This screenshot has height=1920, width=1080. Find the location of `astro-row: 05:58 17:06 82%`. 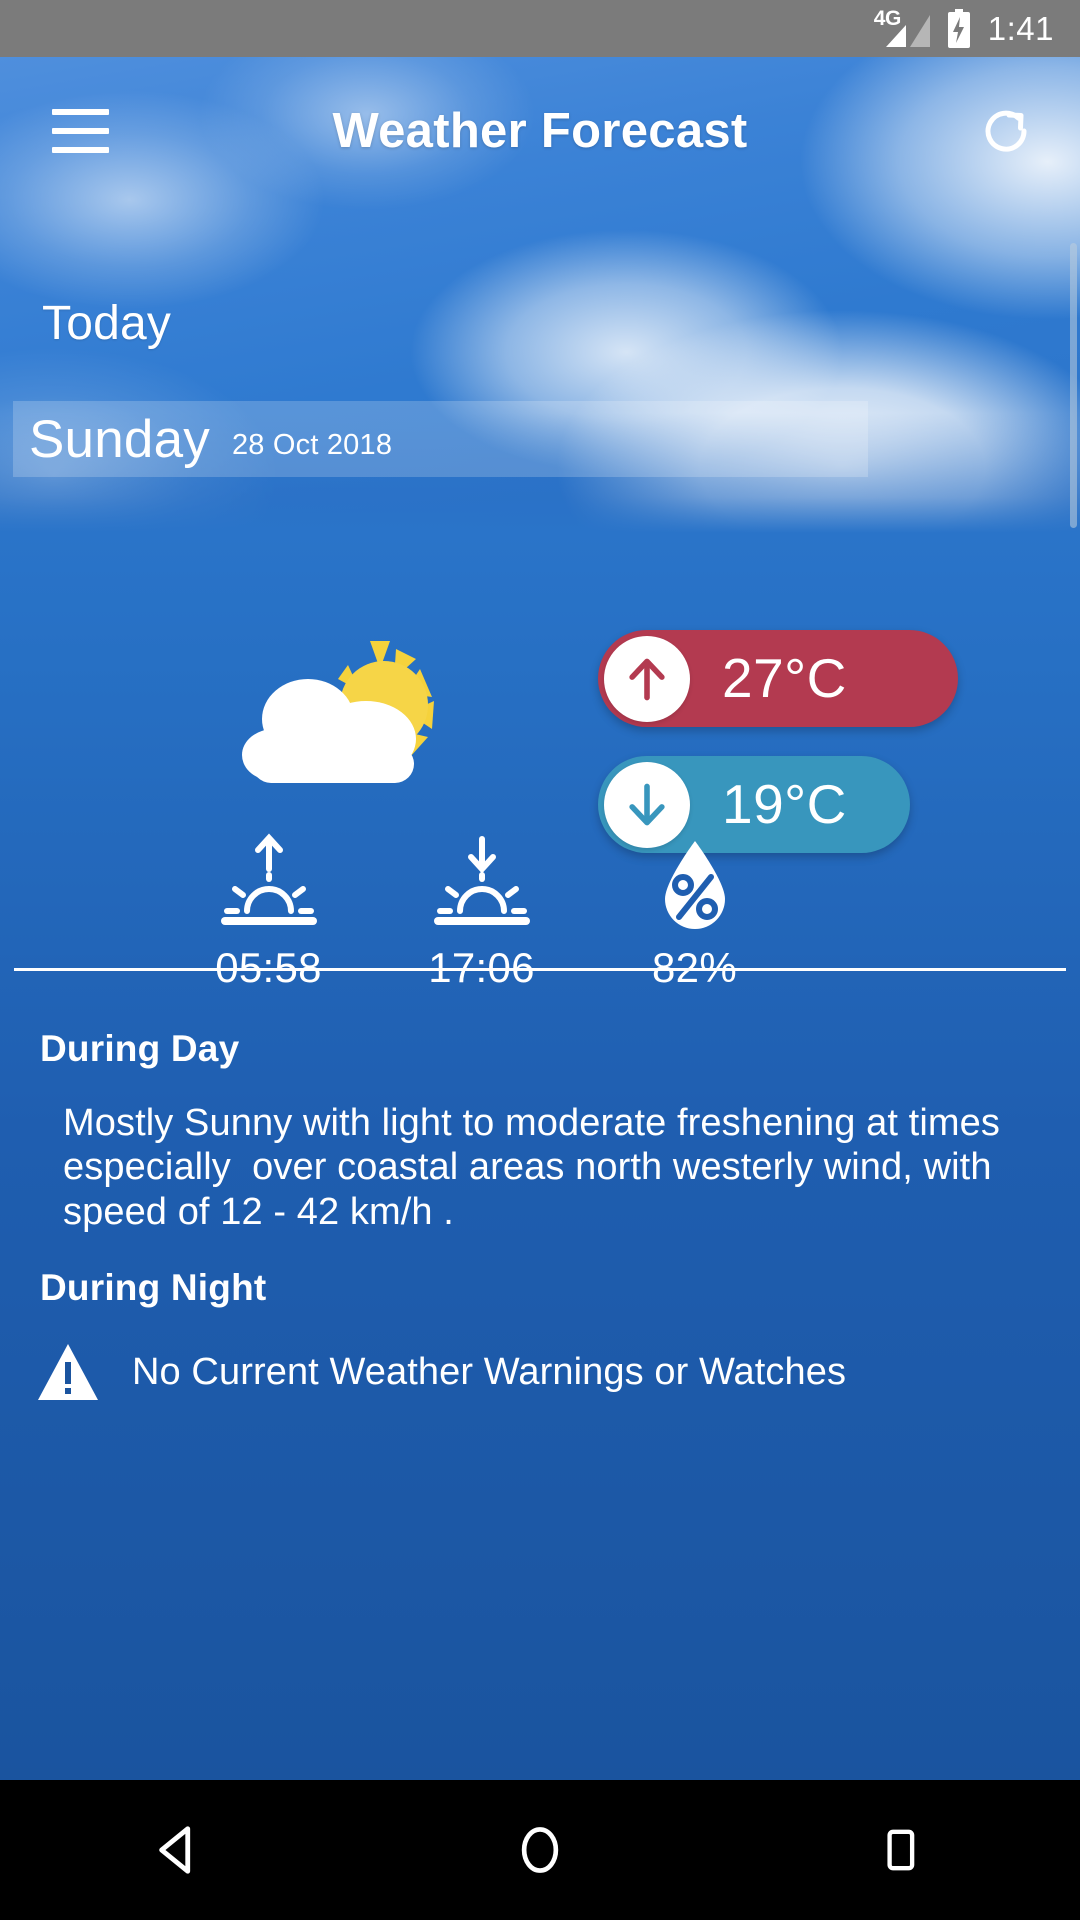

astro-row: 05:58 17:06 82% is located at coordinates (540, 911).